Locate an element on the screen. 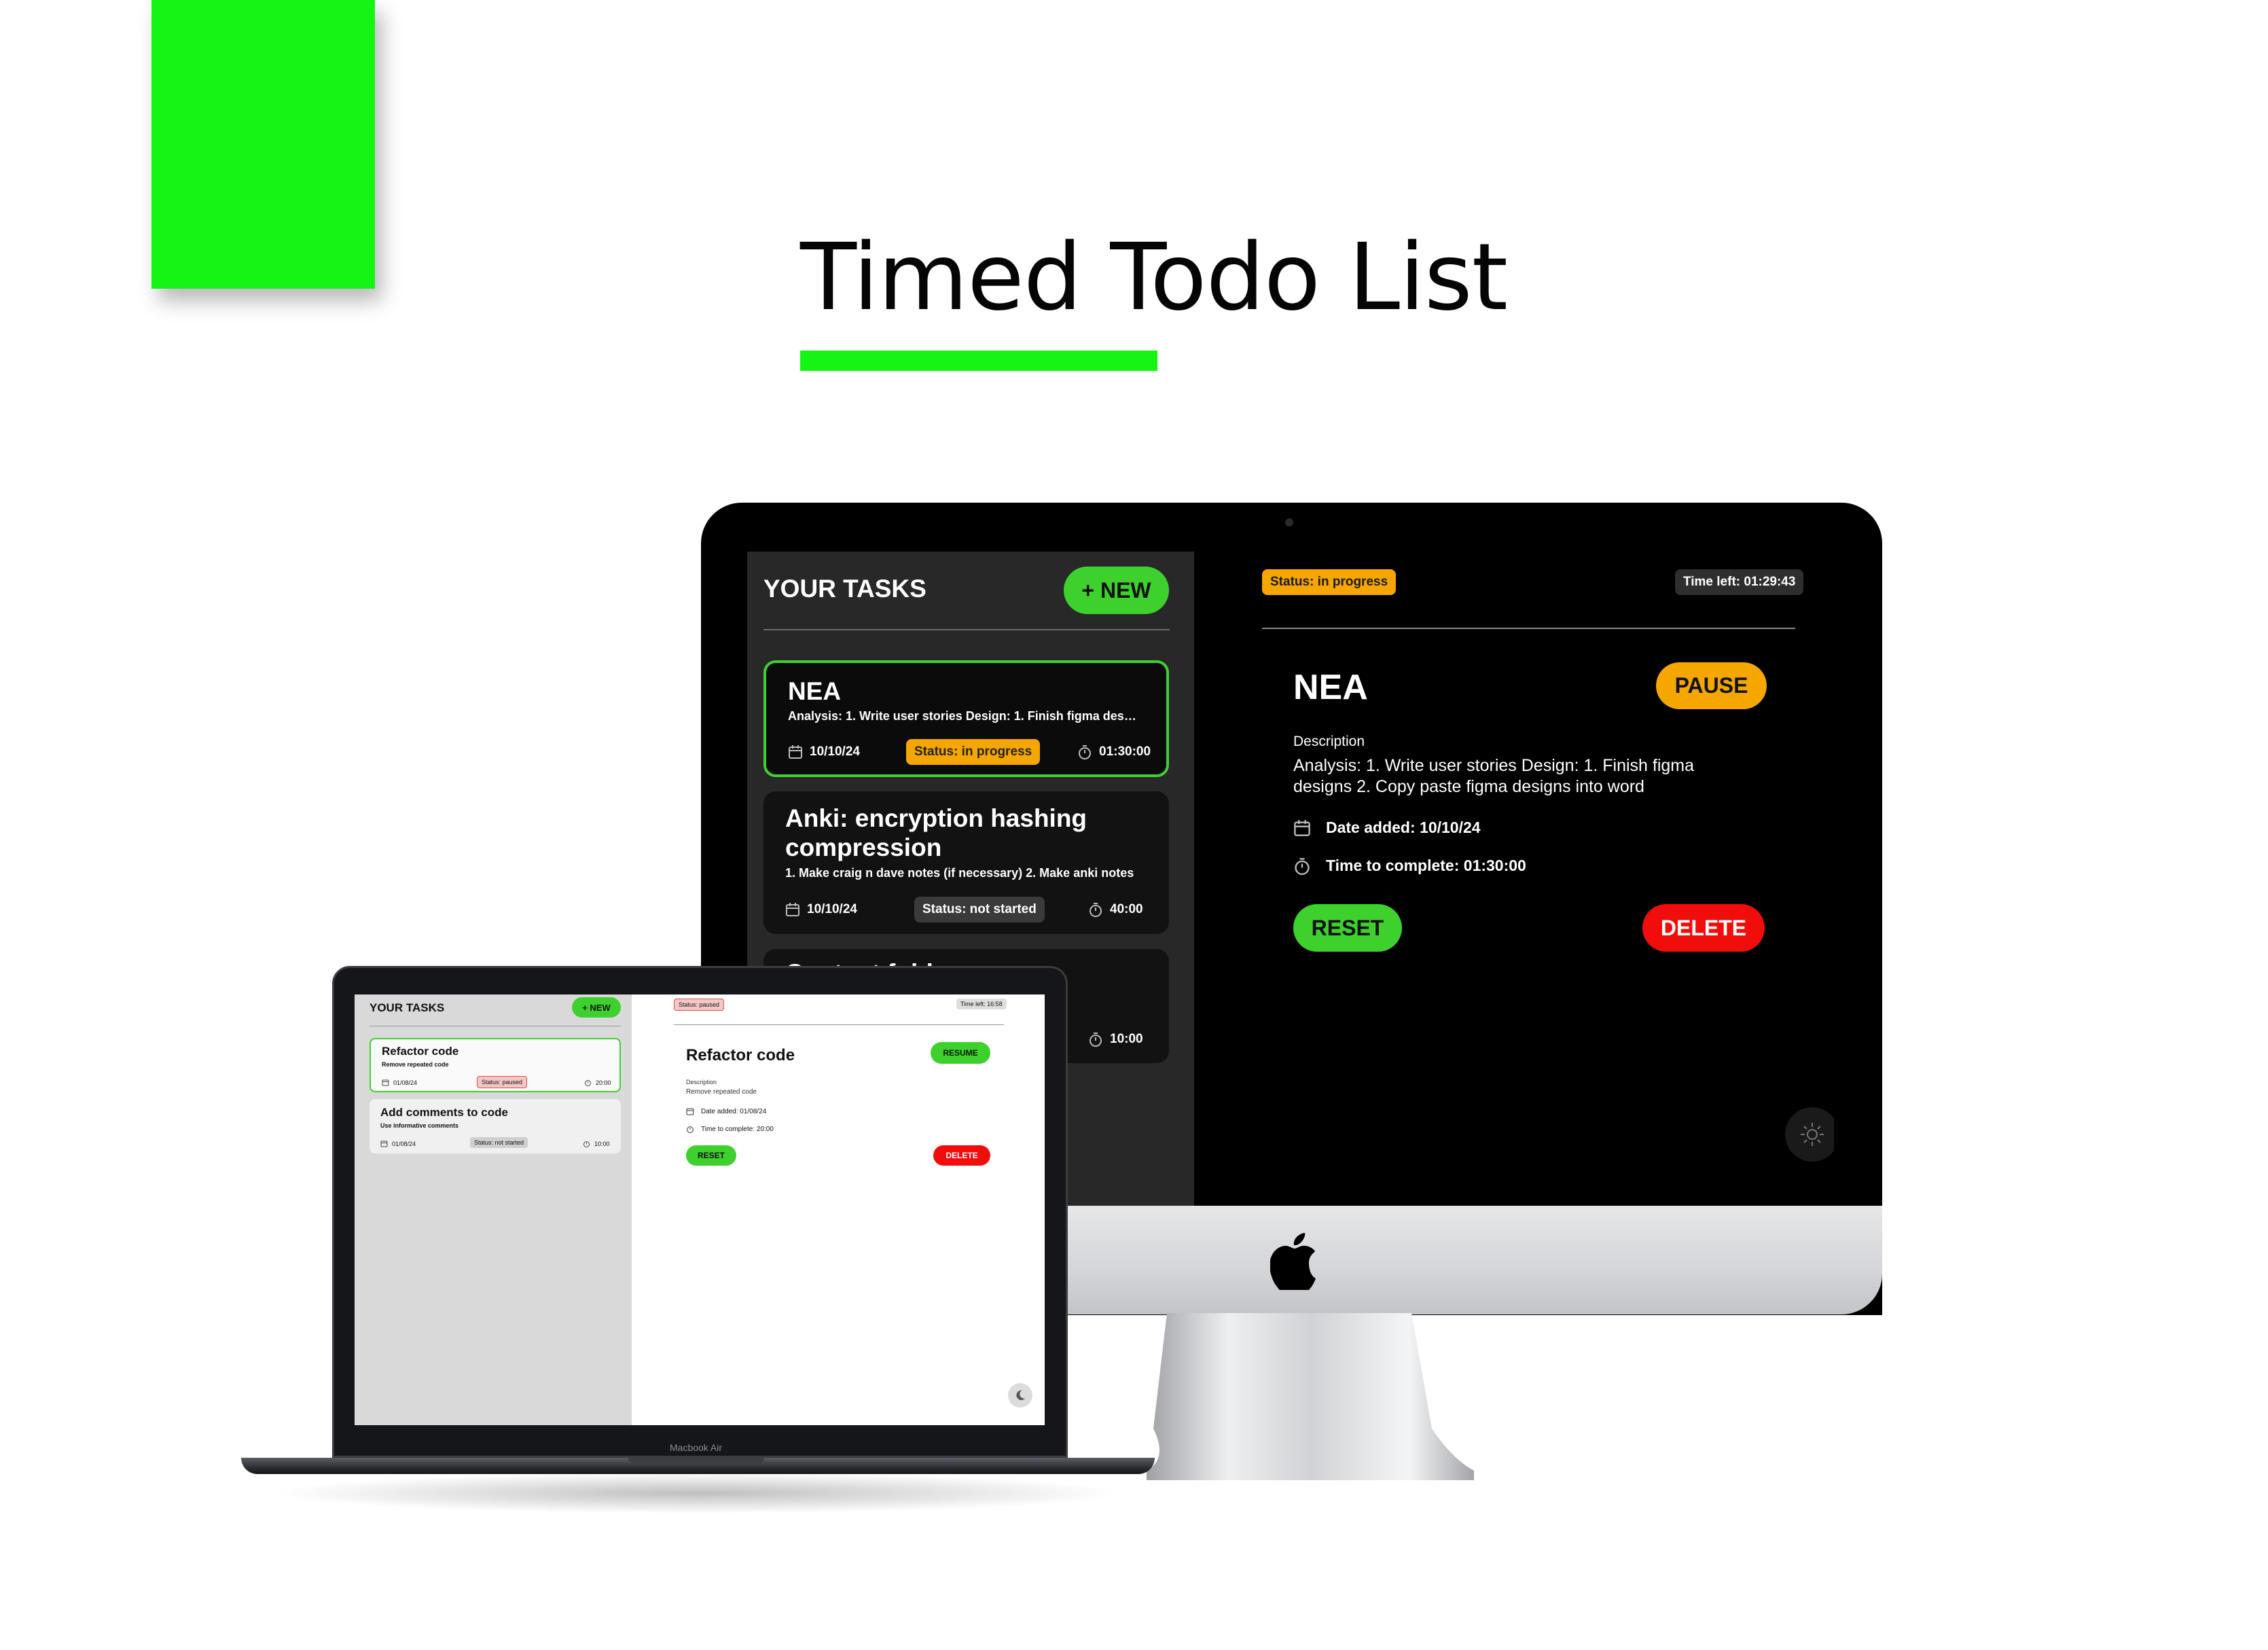 The height and width of the screenshot is (1650, 2268). task-duration: 40:00 is located at coordinates (1115, 909).